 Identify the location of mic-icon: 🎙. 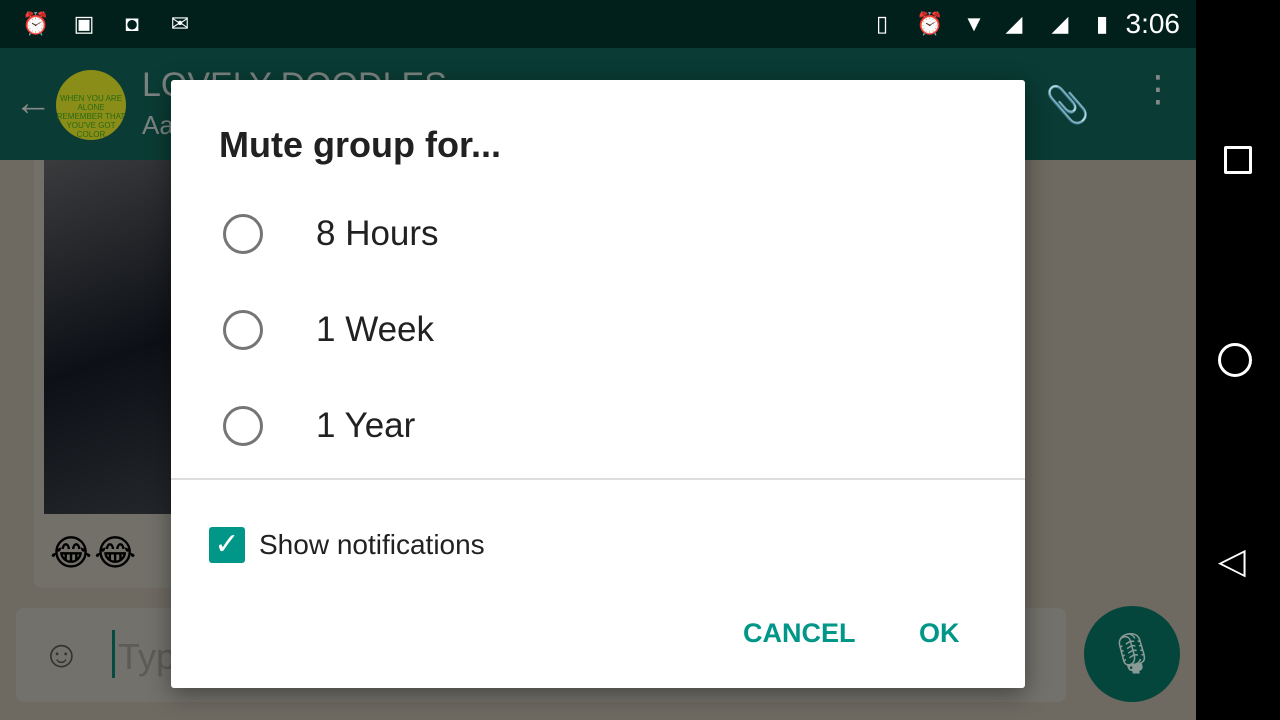
(1132, 654).